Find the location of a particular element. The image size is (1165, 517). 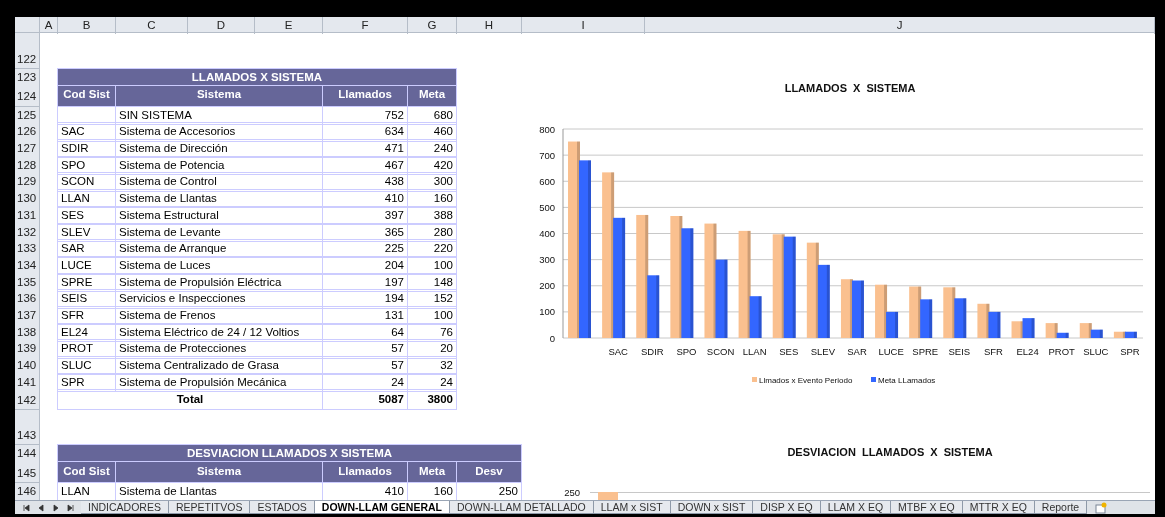

table-cell: 57 is located at coordinates (365, 366).